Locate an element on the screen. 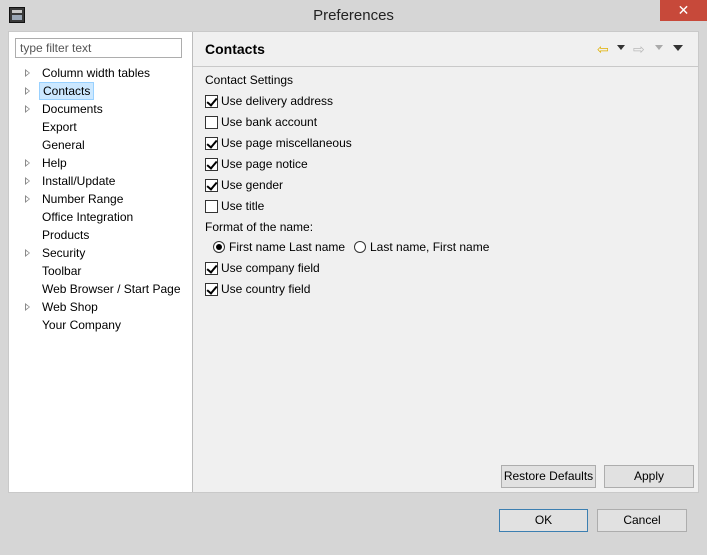  tree-item-toolbar: Toolbar is located at coordinates (100, 271).